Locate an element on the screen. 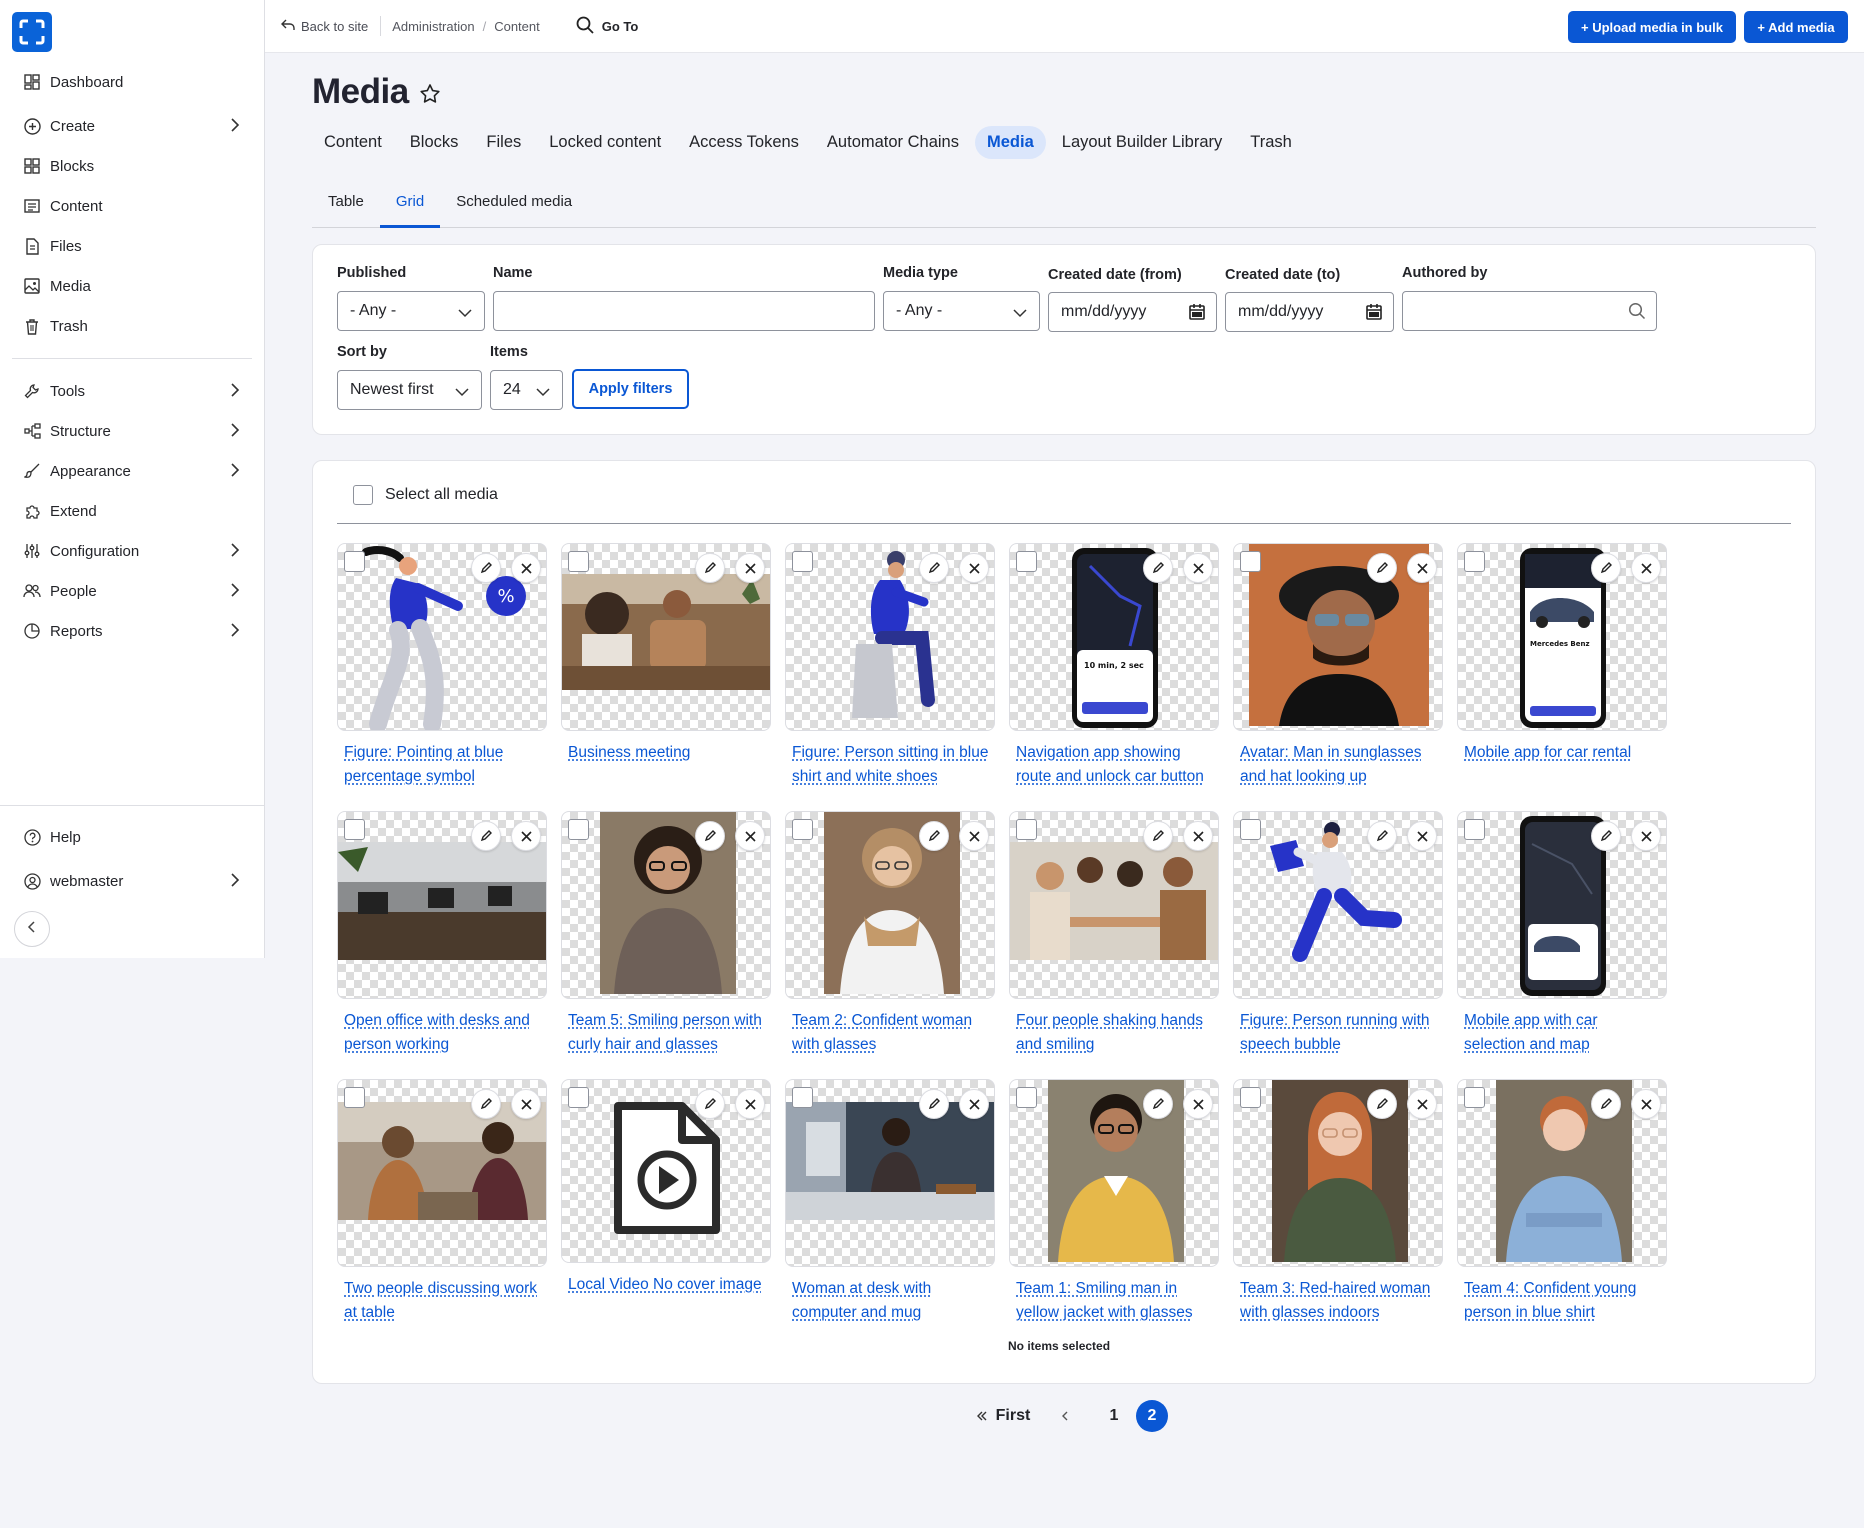 This screenshot has height=1528, width=1864. media-title-link: Mobile app with car selection and map is located at coordinates (1562, 1033).